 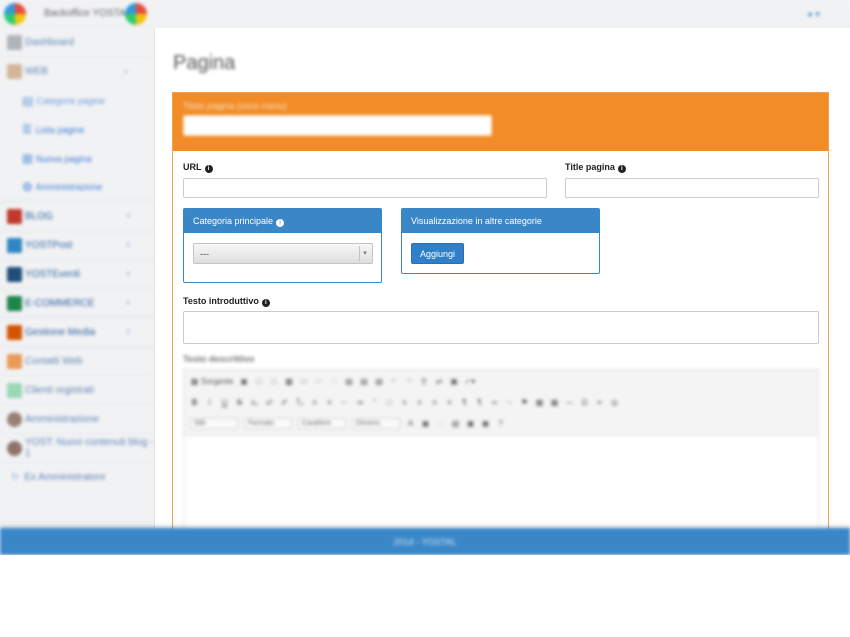 I want to click on sidebar-item-dashboard: Dashboard, so click(x=77, y=42).